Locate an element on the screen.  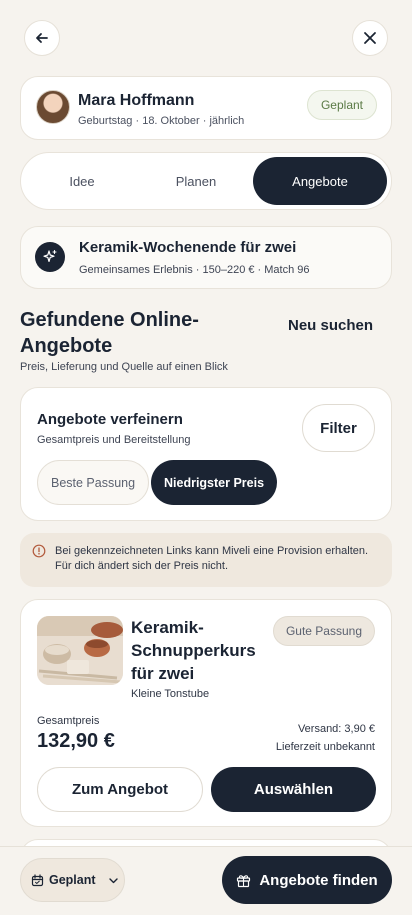
status-select-label: Geplant is located at coordinates (72, 880).